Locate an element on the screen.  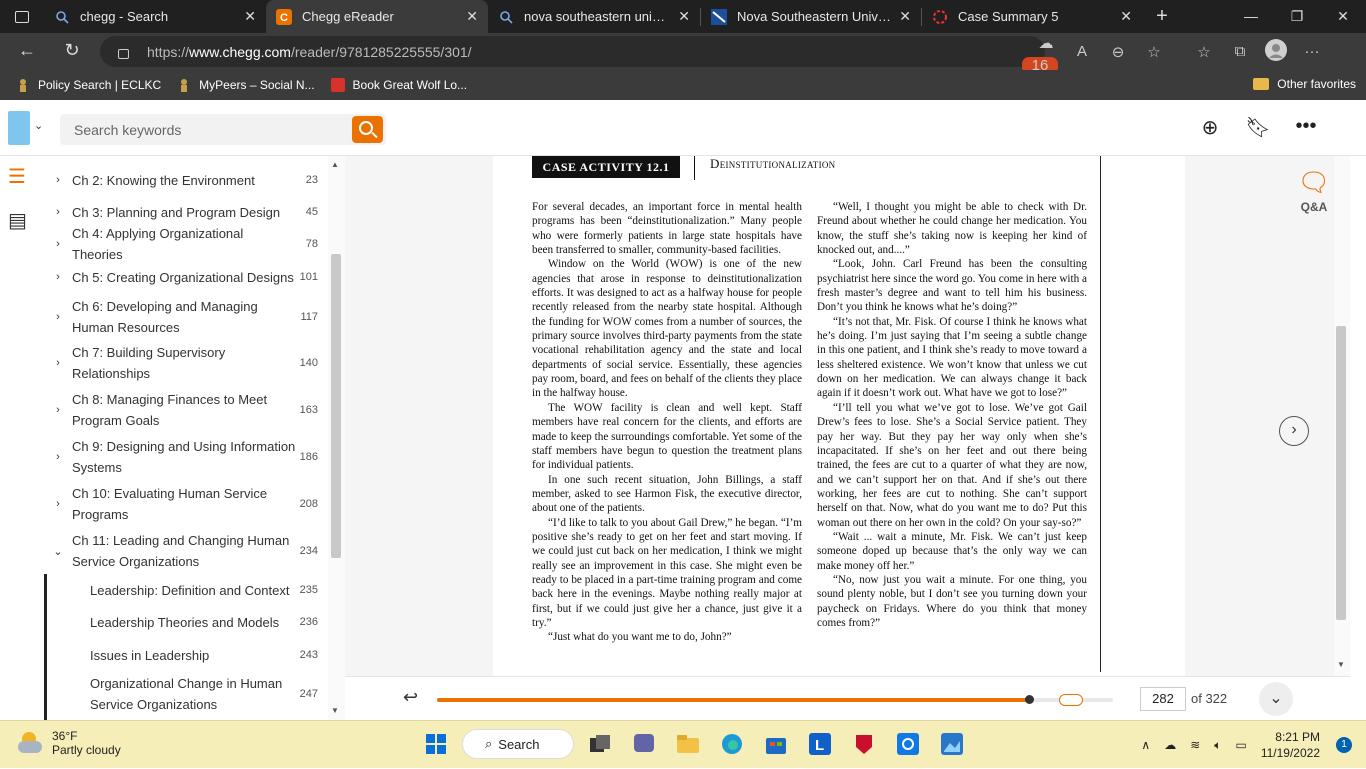
tab-nova-university: Nova Southeastern University ✕ is located at coordinates (811, 16).